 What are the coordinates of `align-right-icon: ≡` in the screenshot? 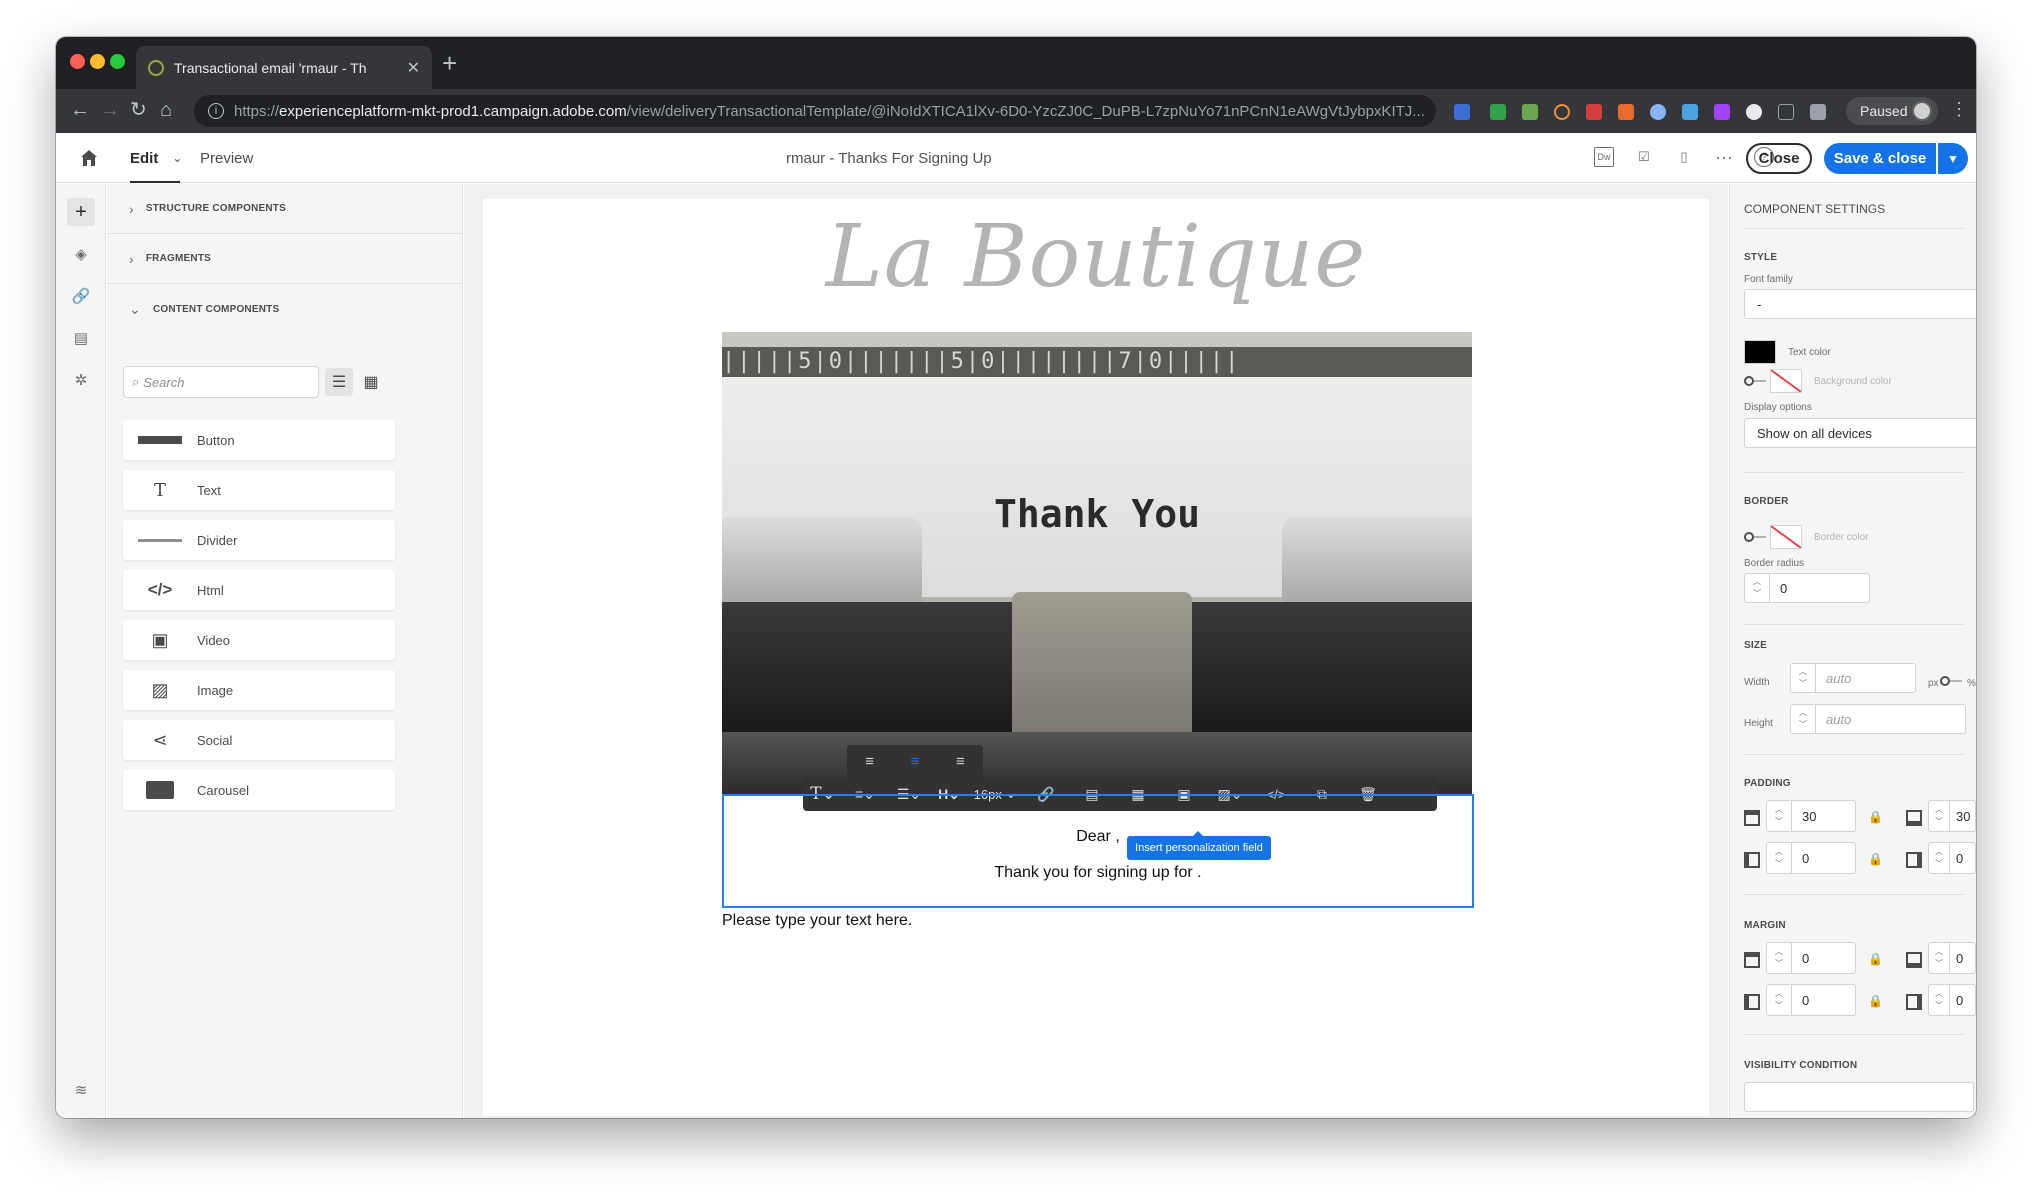 It's located at (960, 761).